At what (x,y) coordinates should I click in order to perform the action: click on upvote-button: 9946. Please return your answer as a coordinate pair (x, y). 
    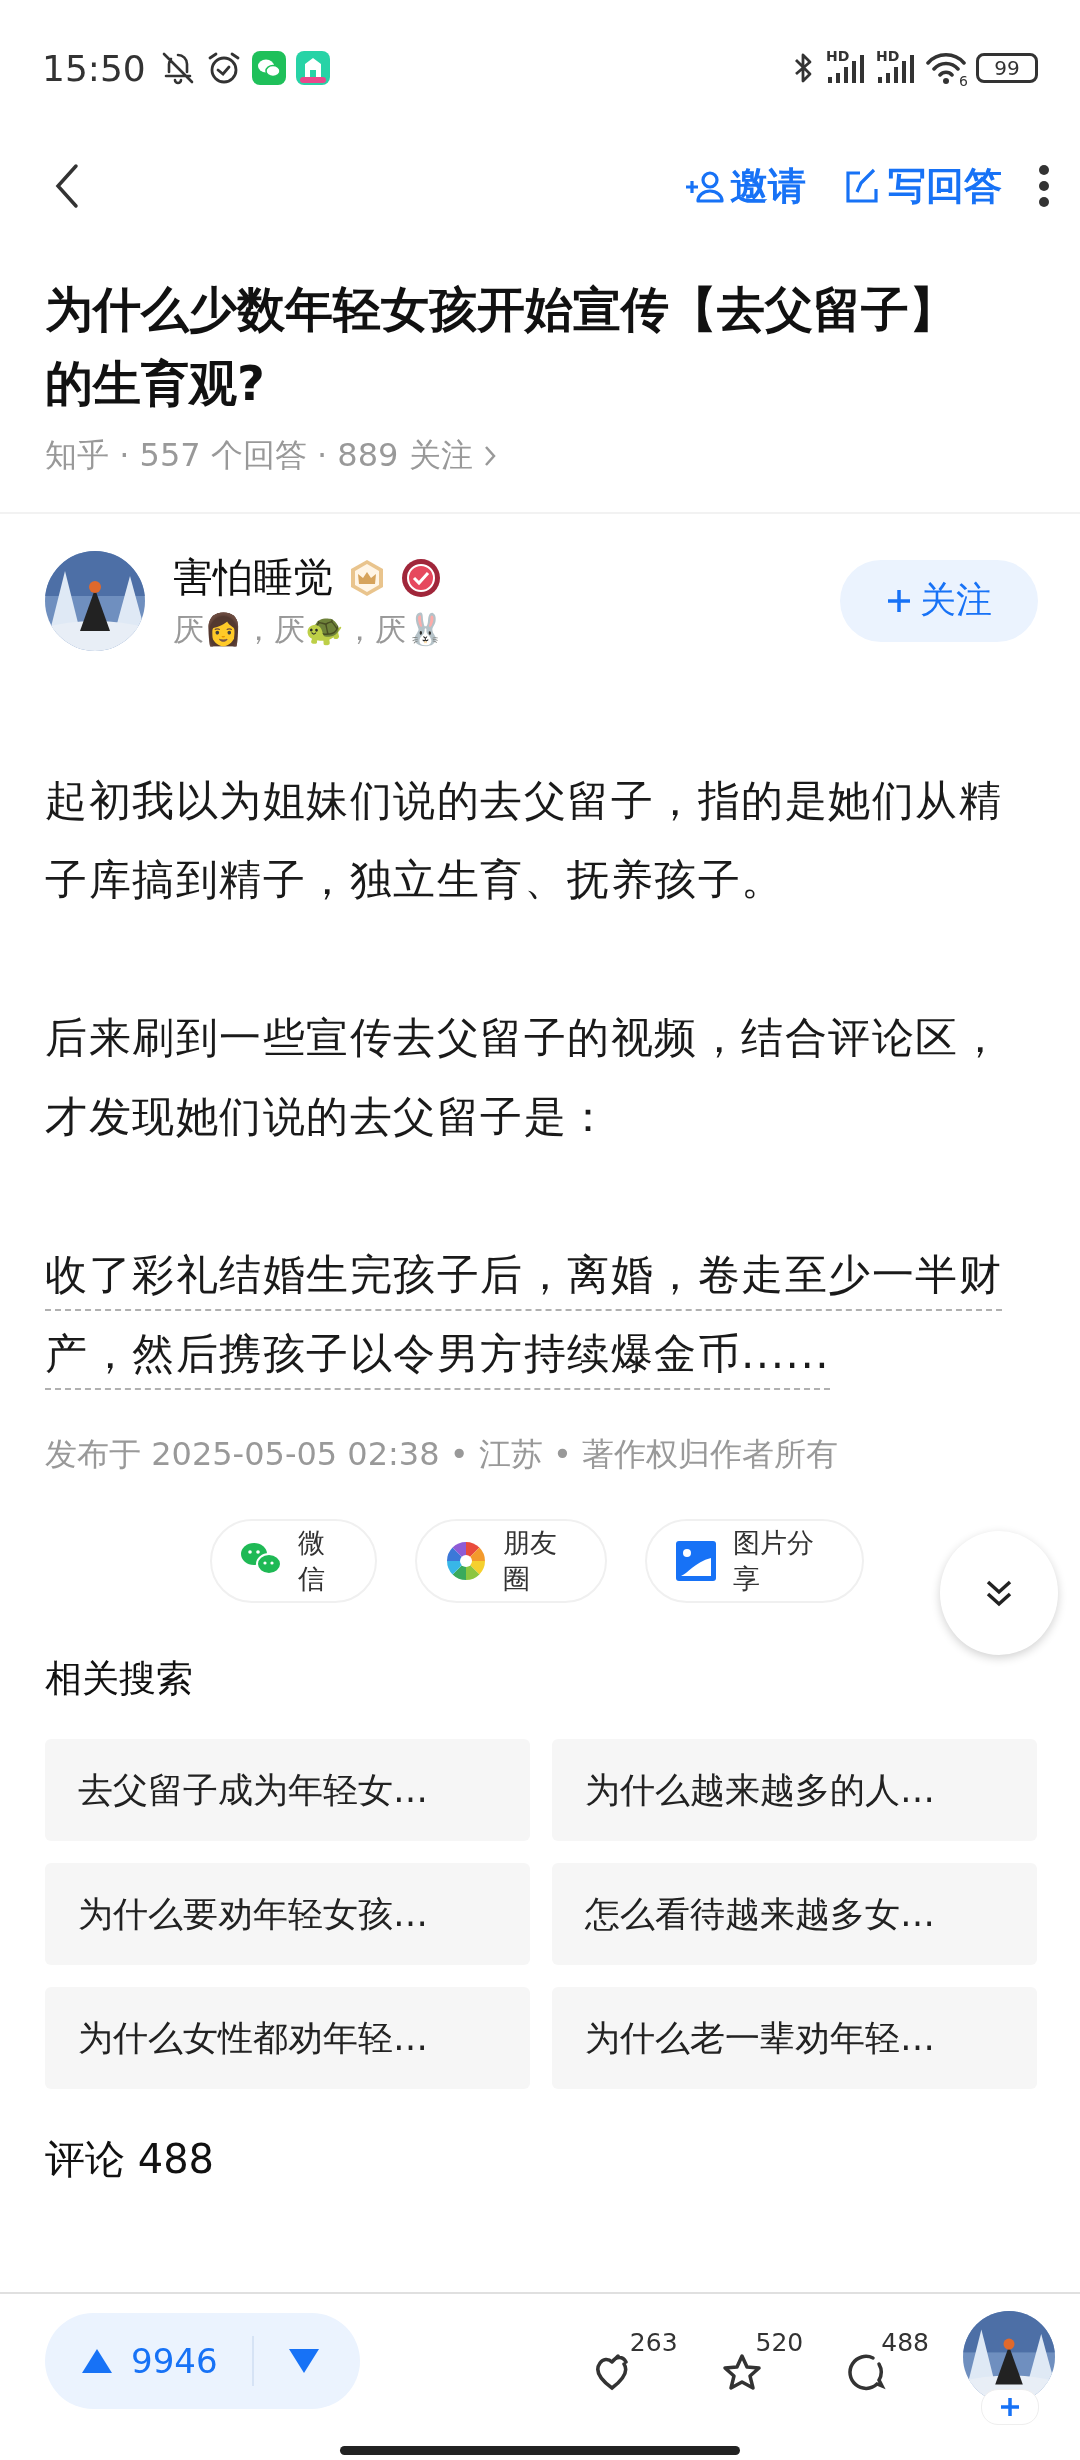
    Looking at the image, I should click on (149, 2361).